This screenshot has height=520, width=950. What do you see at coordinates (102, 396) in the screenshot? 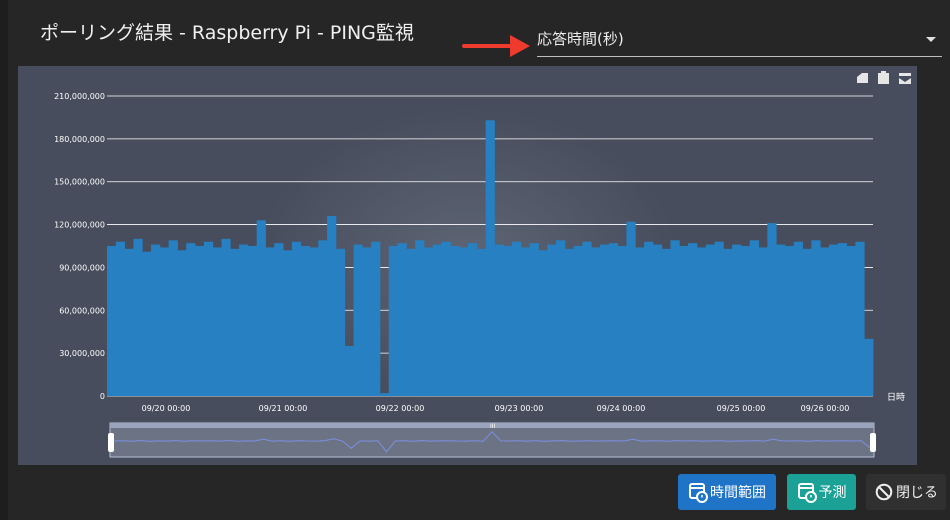
I see `y-tick-label: 0` at bounding box center [102, 396].